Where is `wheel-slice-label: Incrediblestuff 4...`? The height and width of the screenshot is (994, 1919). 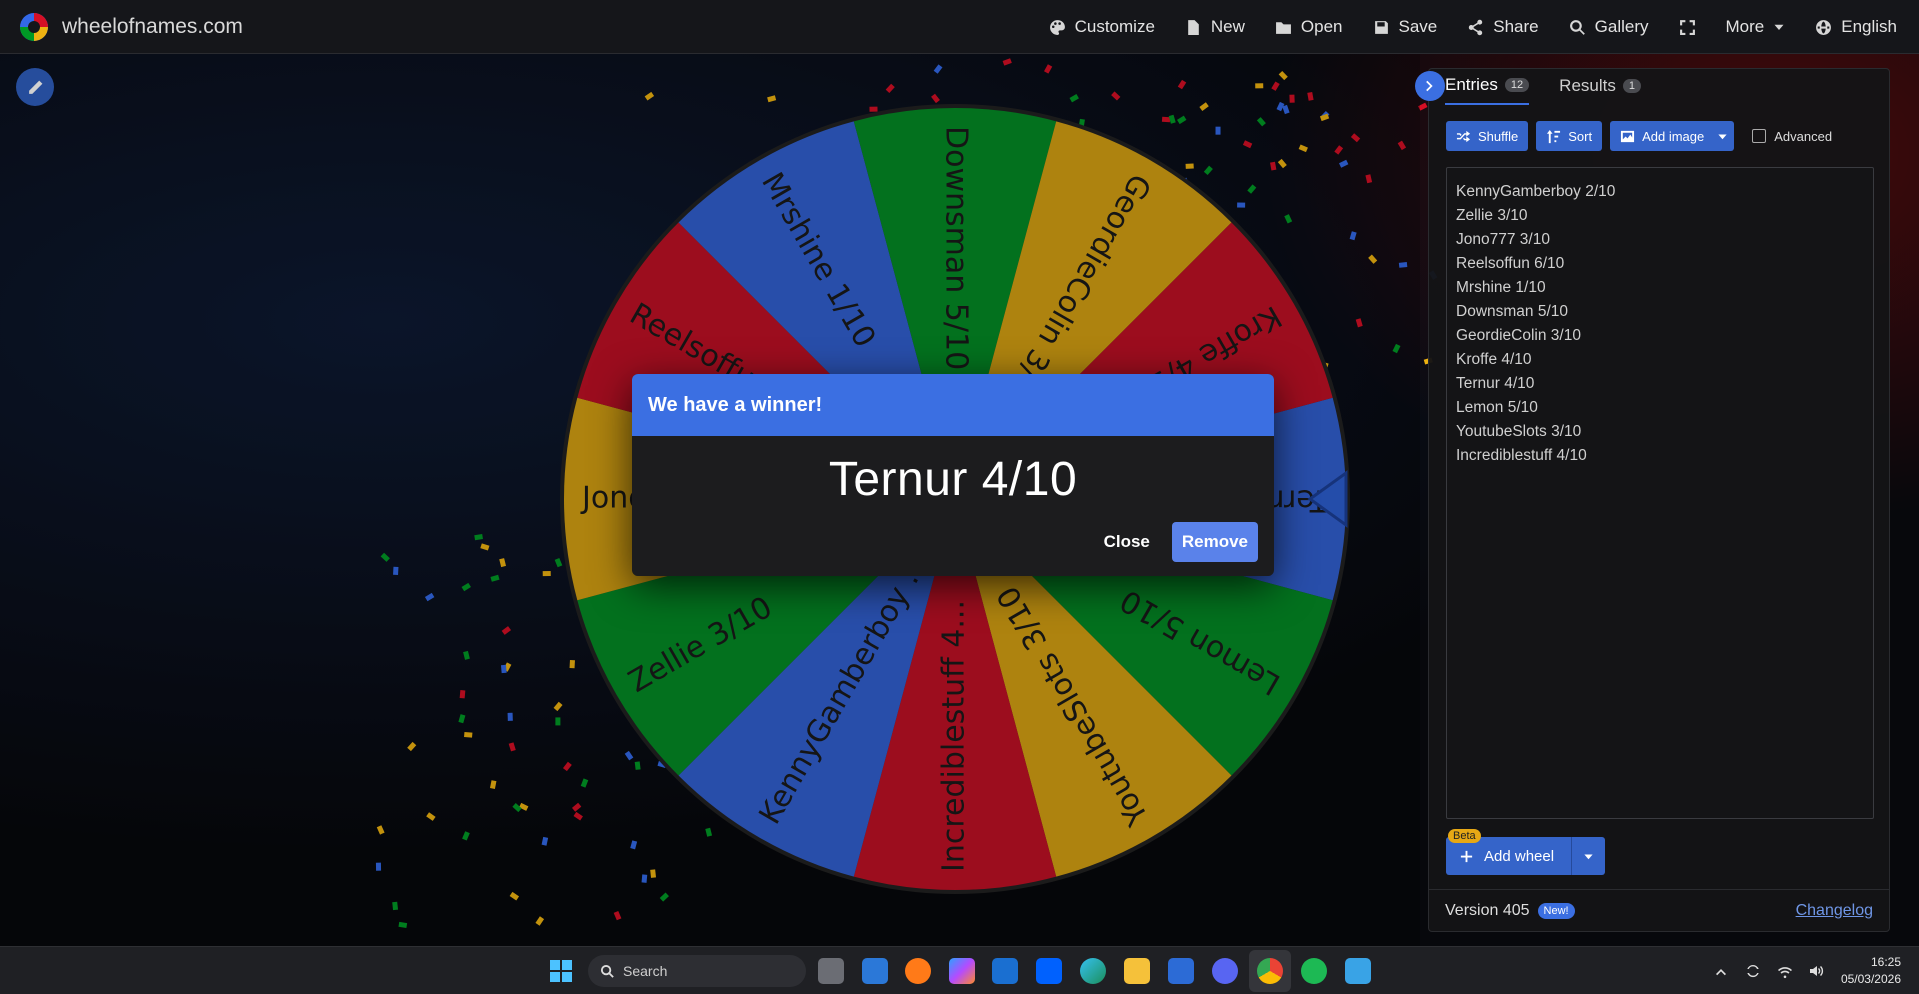
wheel-slice-label: Incrediblestuff 4... is located at coordinates (954, 736).